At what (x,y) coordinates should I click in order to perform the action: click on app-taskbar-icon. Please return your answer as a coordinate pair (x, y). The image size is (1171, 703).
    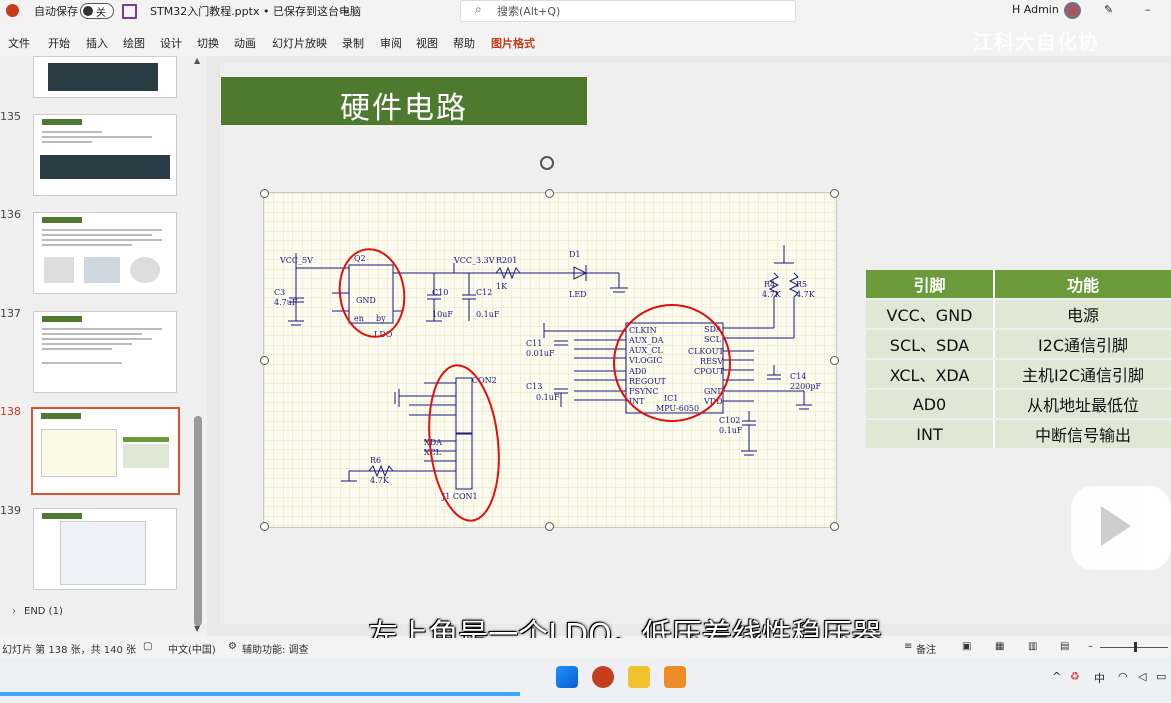
    Looking at the image, I should click on (675, 677).